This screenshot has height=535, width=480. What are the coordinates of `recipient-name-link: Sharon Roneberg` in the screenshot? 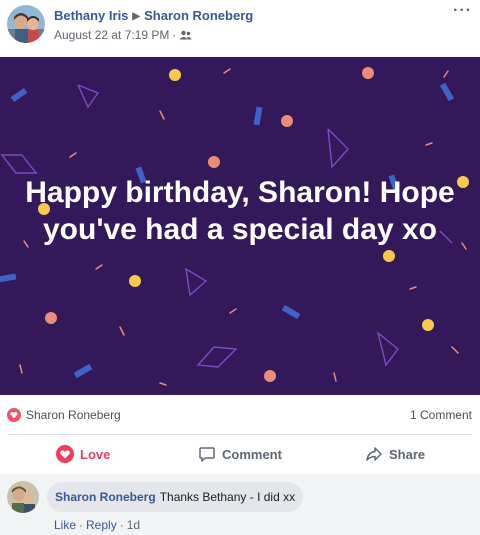 It's located at (198, 15).